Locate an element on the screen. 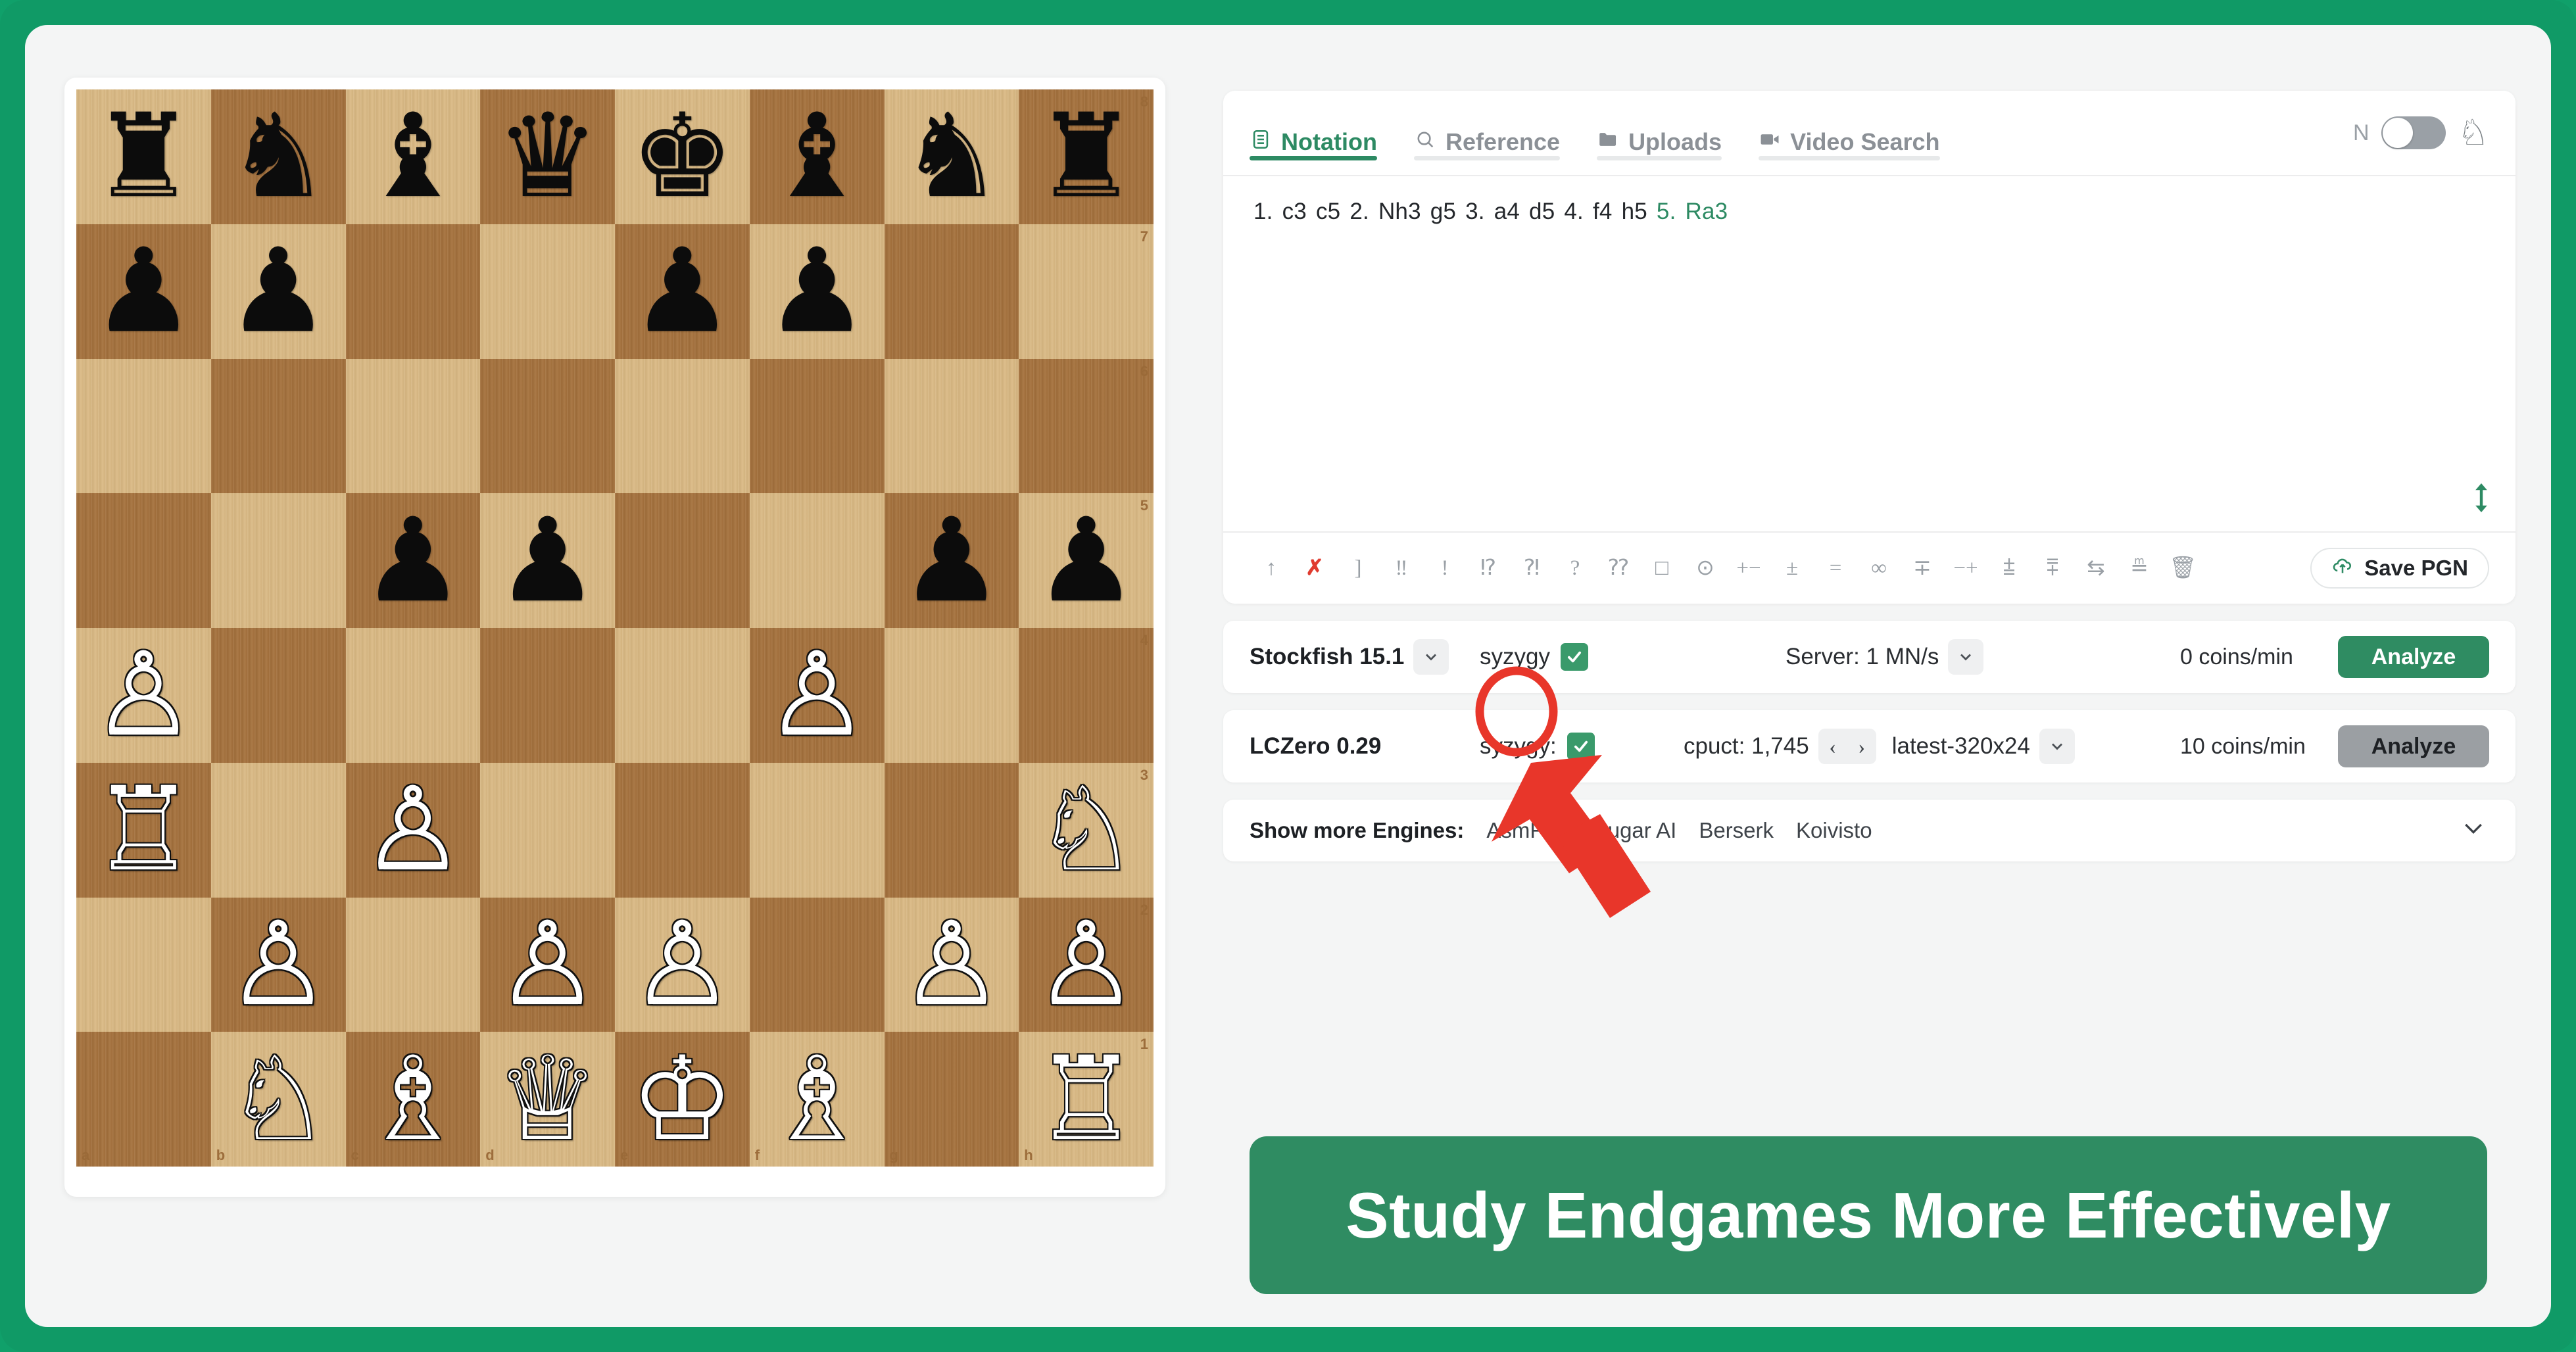 The image size is (2576, 1352). square-f4: ♙ is located at coordinates (817, 695).